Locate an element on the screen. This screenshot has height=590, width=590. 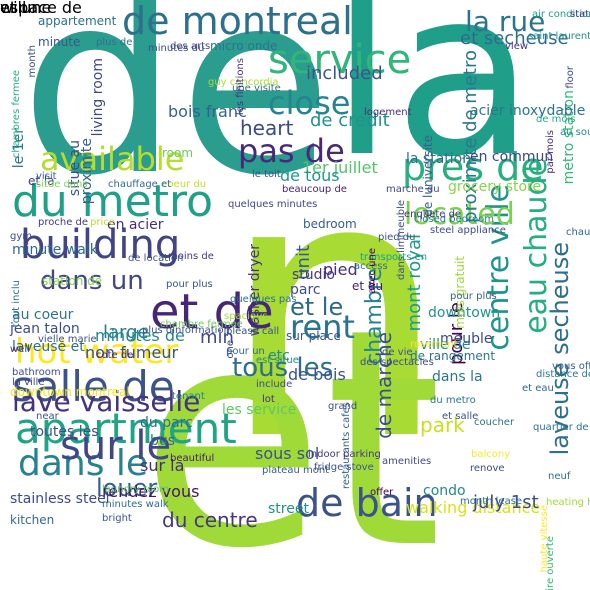
cloud-word-113: view is located at coordinates (517, 46).